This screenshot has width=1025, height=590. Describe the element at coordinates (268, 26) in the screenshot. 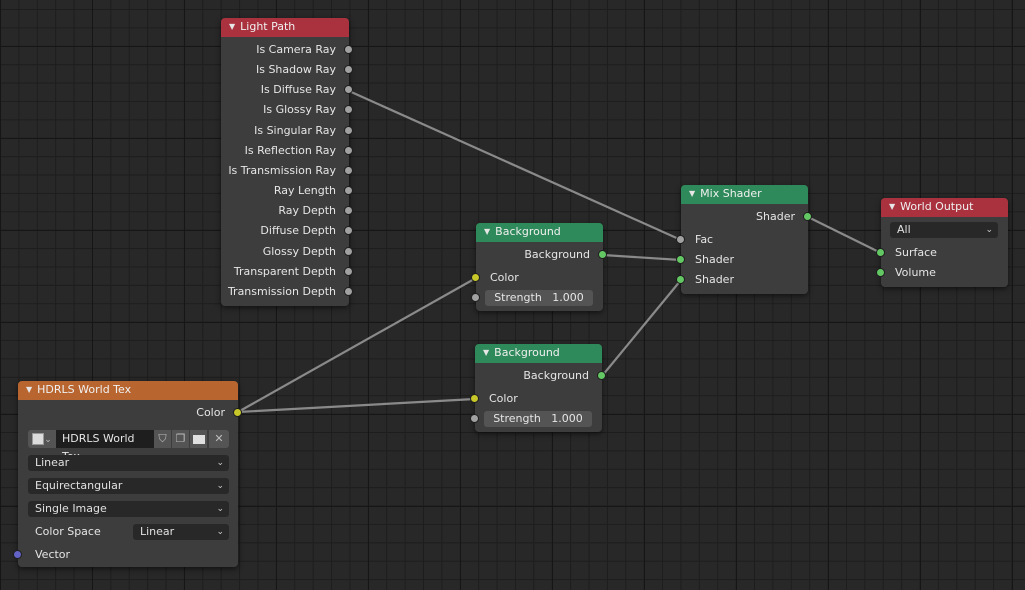

I see `node-title: Light Path` at that location.